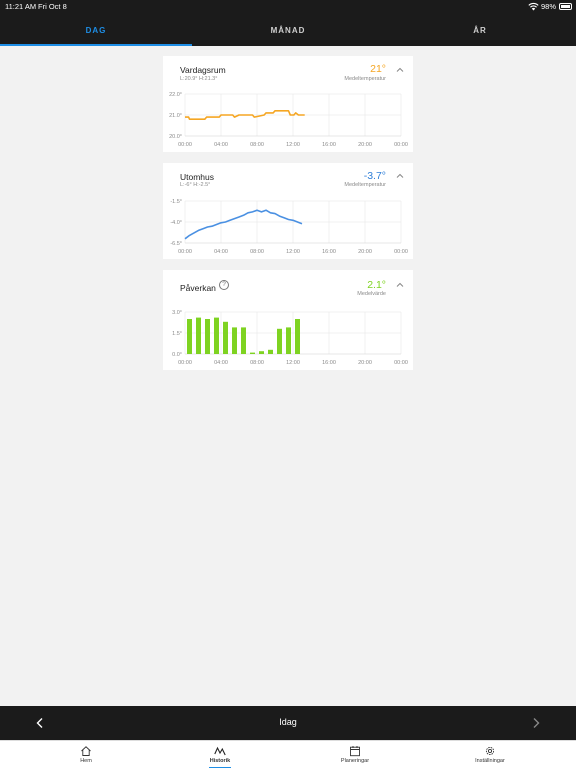  What do you see at coordinates (376, 285) in the screenshot?
I see `average-value: 2.1°` at bounding box center [376, 285].